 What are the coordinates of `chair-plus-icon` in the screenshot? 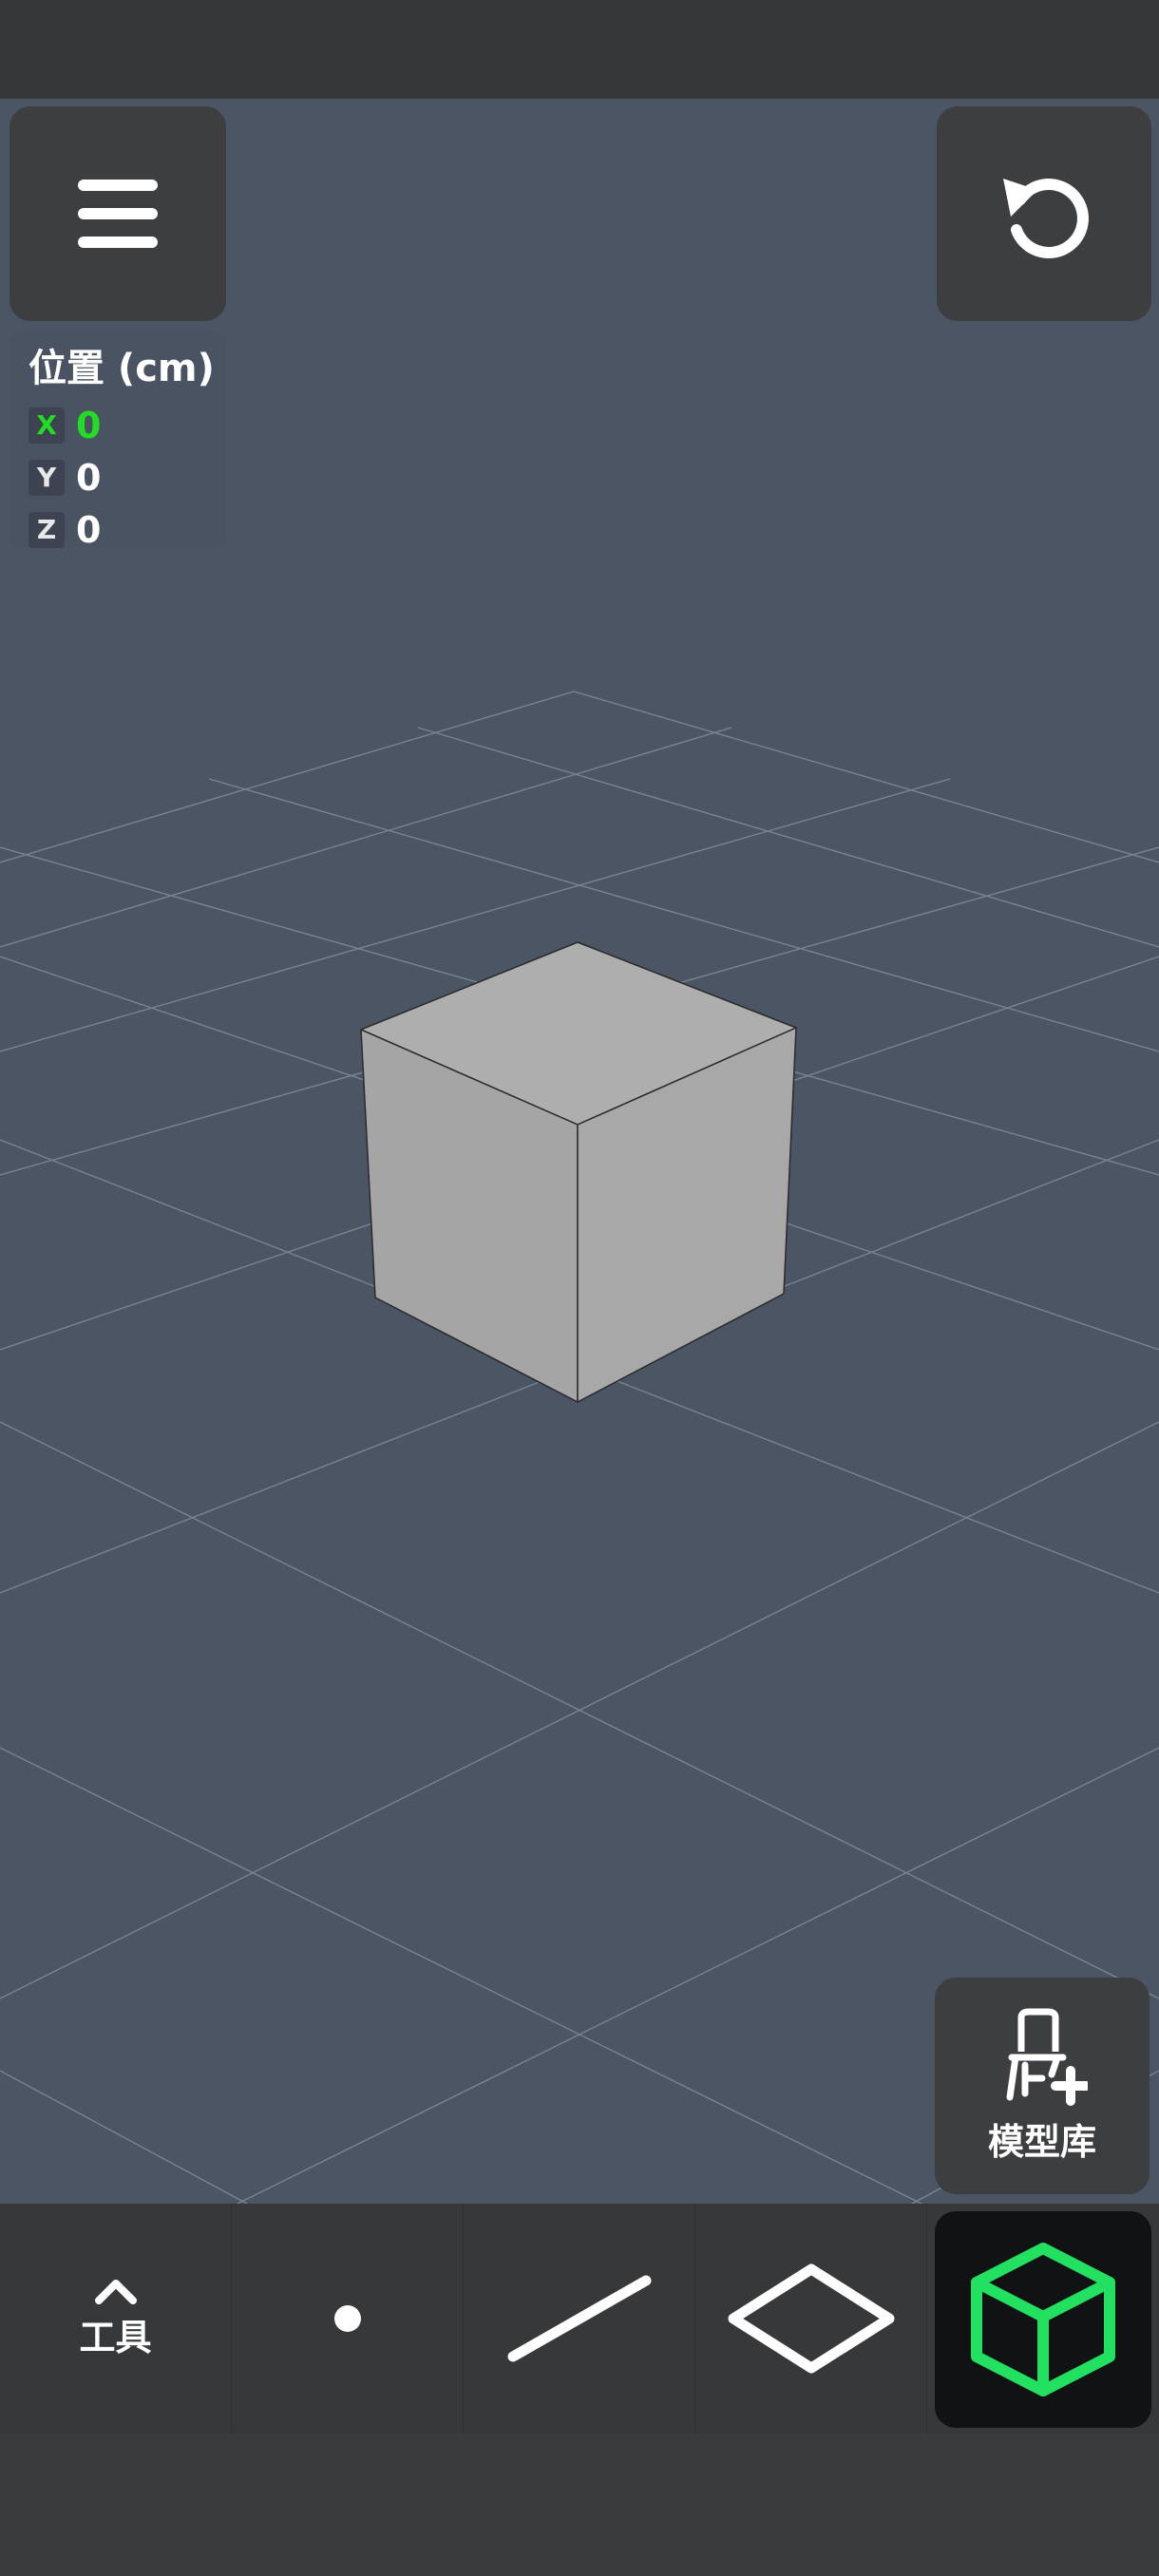 It's located at (1047, 2057).